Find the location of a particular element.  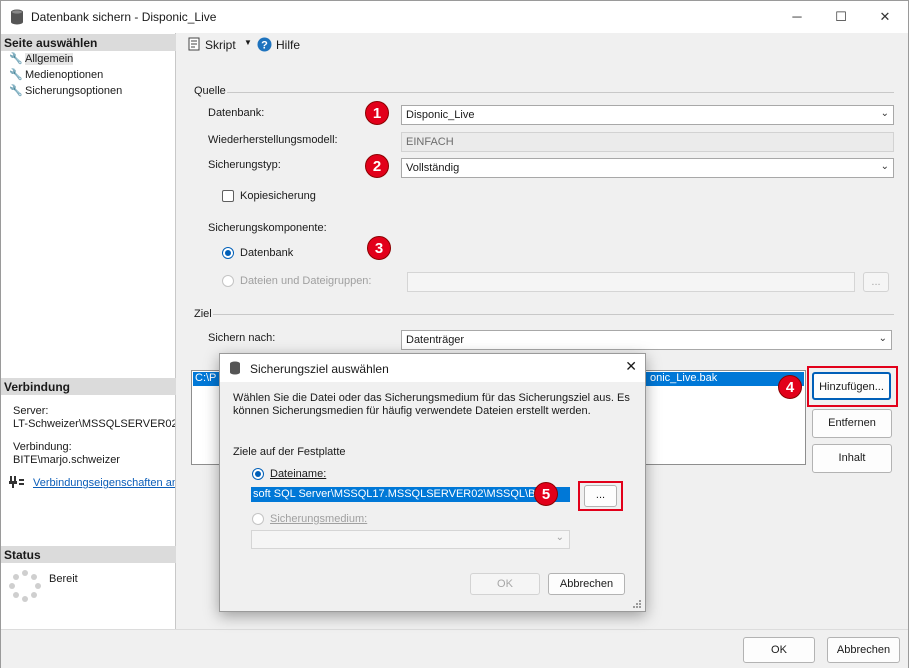

database-combo: Disponic_Live ⌄ is located at coordinates (647, 115).